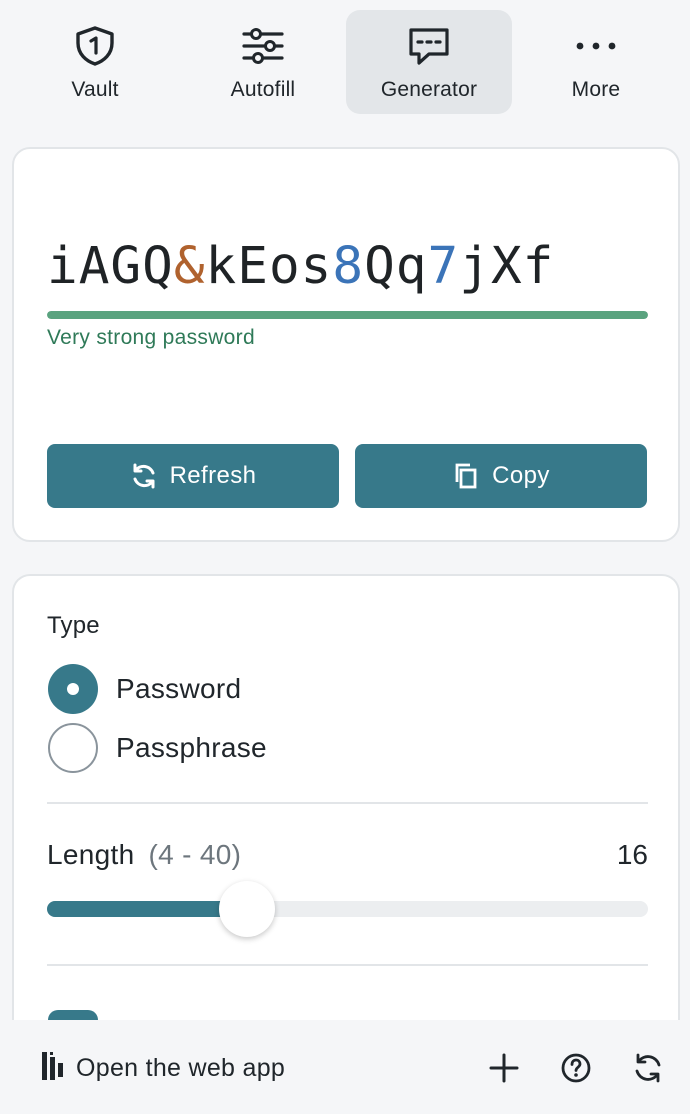  I want to click on strength-meter-fill, so click(347, 315).